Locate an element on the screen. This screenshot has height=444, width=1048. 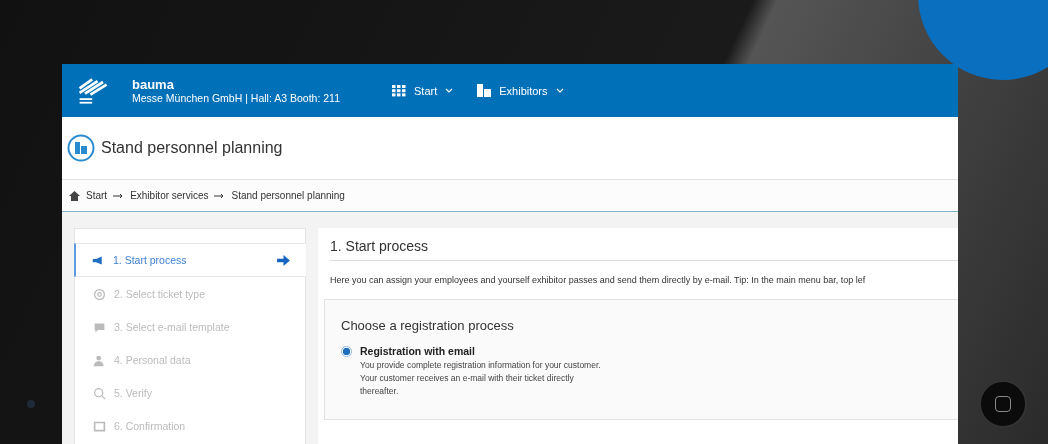
grid-icon is located at coordinates (399, 90).